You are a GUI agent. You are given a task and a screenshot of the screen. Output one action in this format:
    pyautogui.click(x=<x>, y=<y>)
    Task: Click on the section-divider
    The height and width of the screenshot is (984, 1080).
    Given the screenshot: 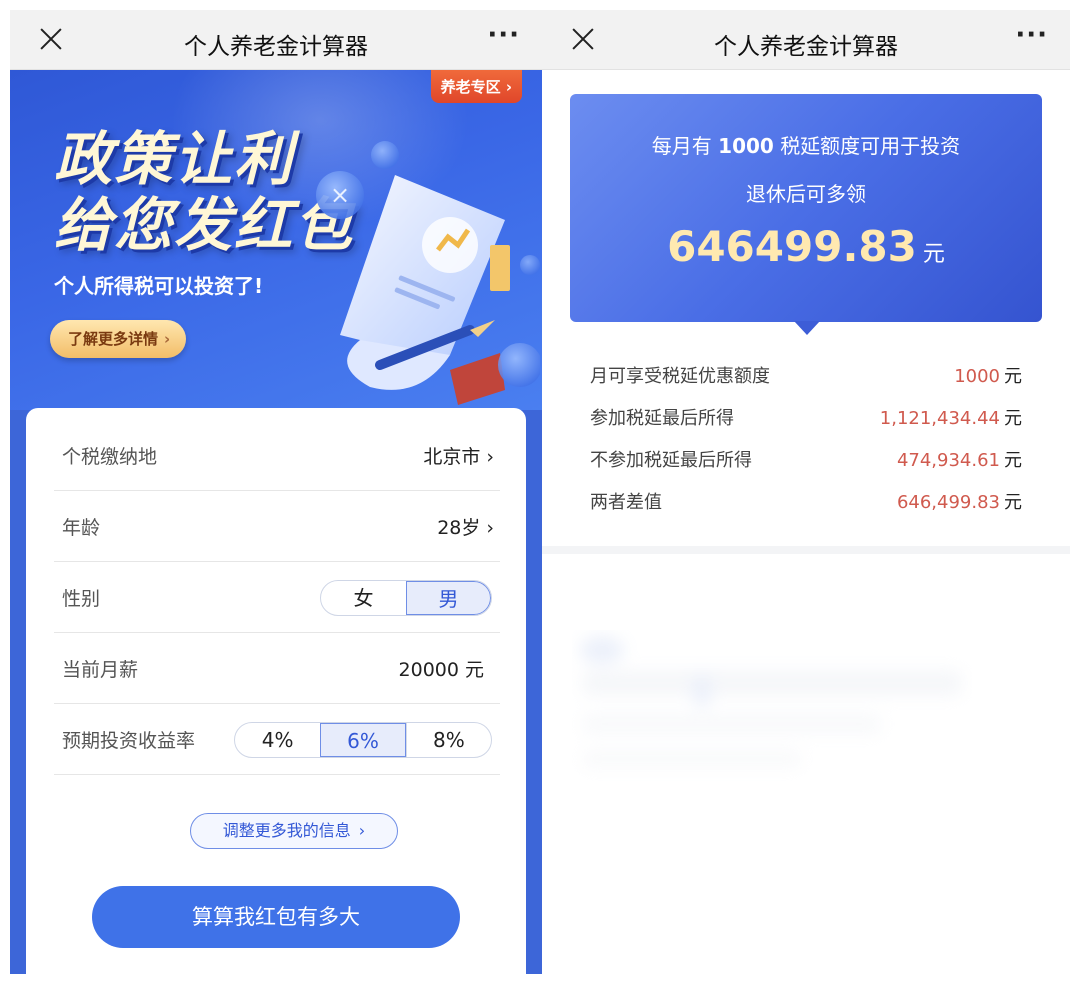 What is the action you would take?
    pyautogui.click(x=806, y=550)
    